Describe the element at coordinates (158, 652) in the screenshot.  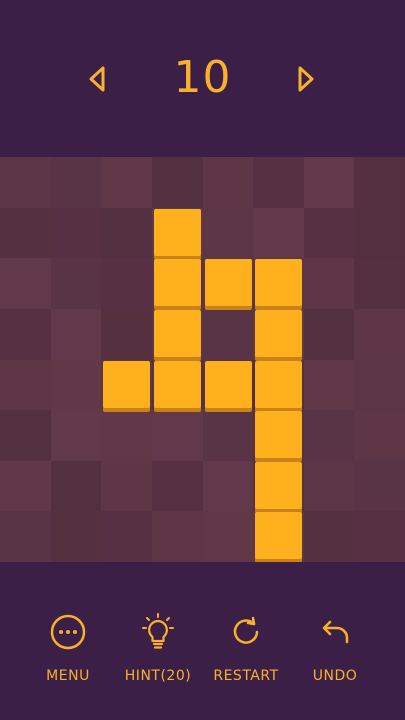
I see `hint-button: HINT(20)` at that location.